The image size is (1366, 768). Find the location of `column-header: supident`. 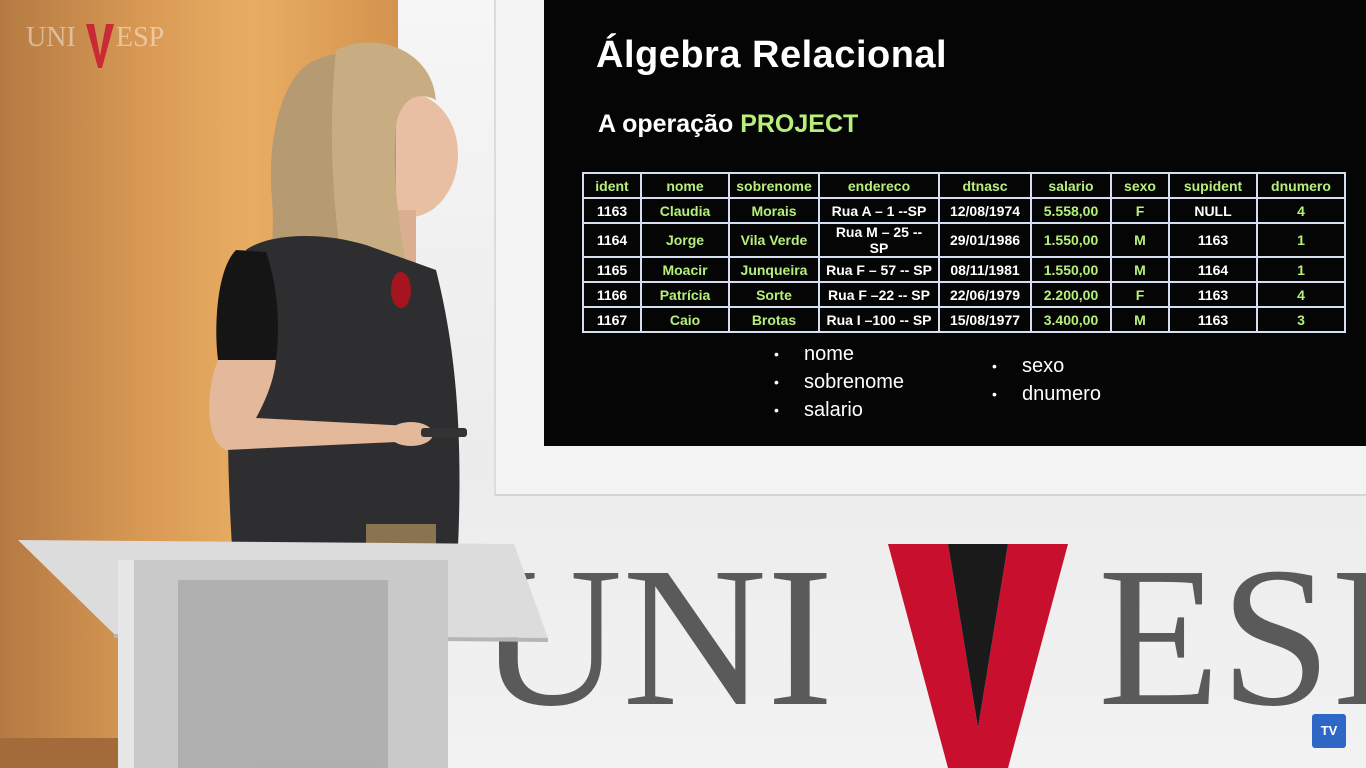

column-header: supident is located at coordinates (1213, 185).